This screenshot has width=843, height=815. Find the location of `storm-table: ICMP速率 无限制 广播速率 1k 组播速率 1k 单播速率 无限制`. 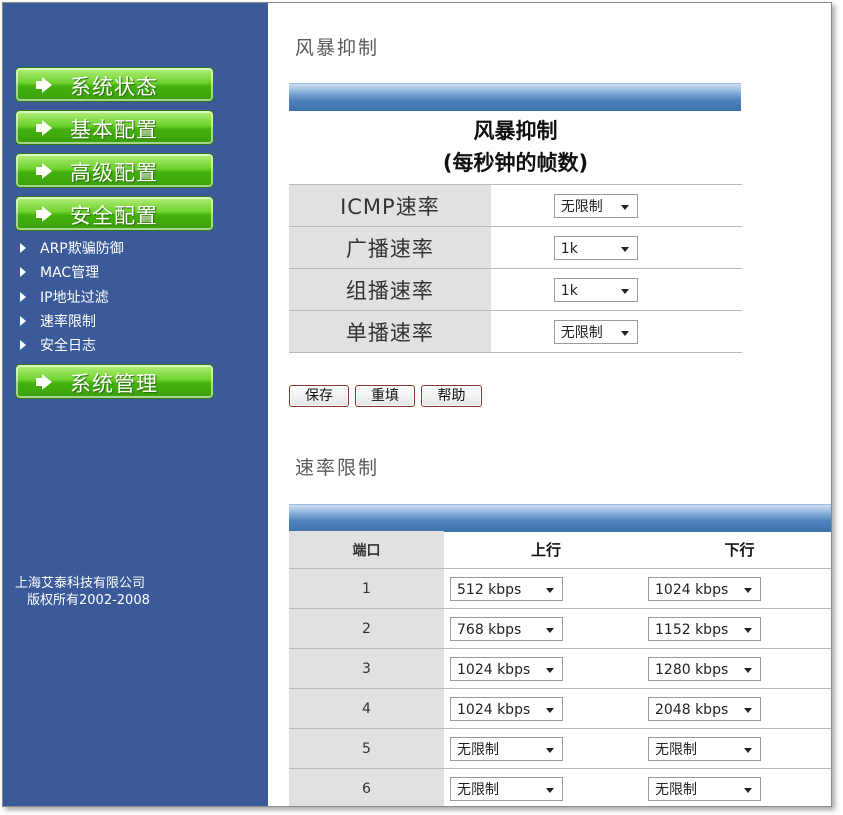

storm-table: ICMP速率 无限制 广播速率 1k 组播速率 1k 单播速率 无限制 is located at coordinates (515, 268).